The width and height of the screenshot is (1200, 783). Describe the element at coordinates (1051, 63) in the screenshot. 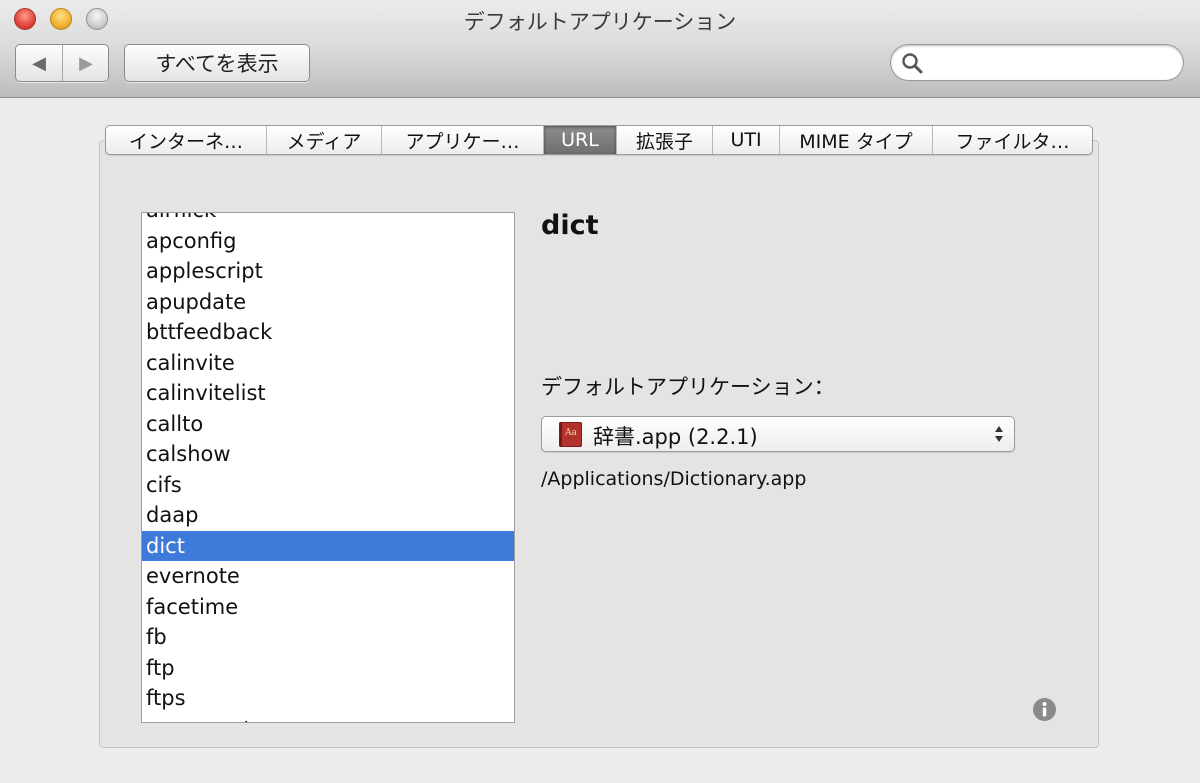

I see `search-input` at that location.